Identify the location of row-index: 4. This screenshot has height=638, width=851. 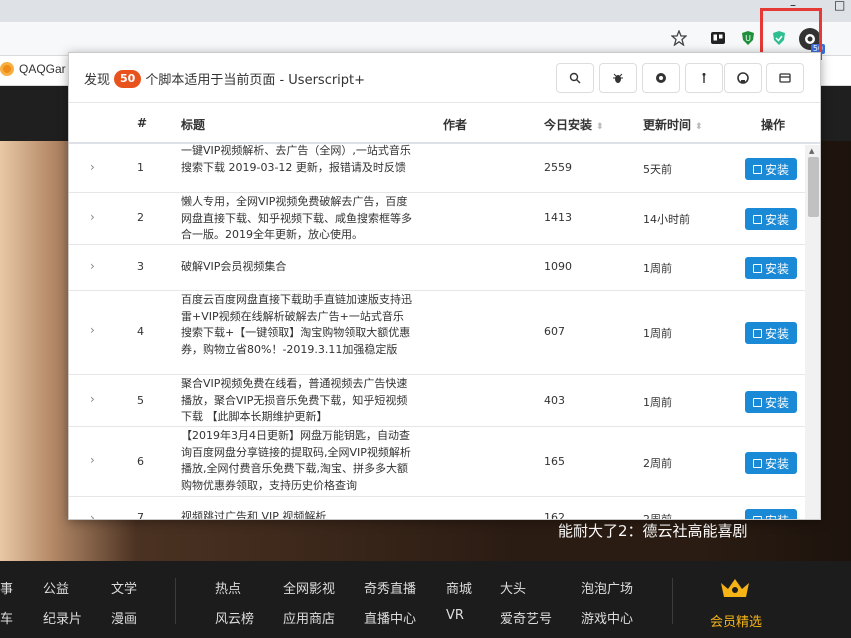
(140, 331).